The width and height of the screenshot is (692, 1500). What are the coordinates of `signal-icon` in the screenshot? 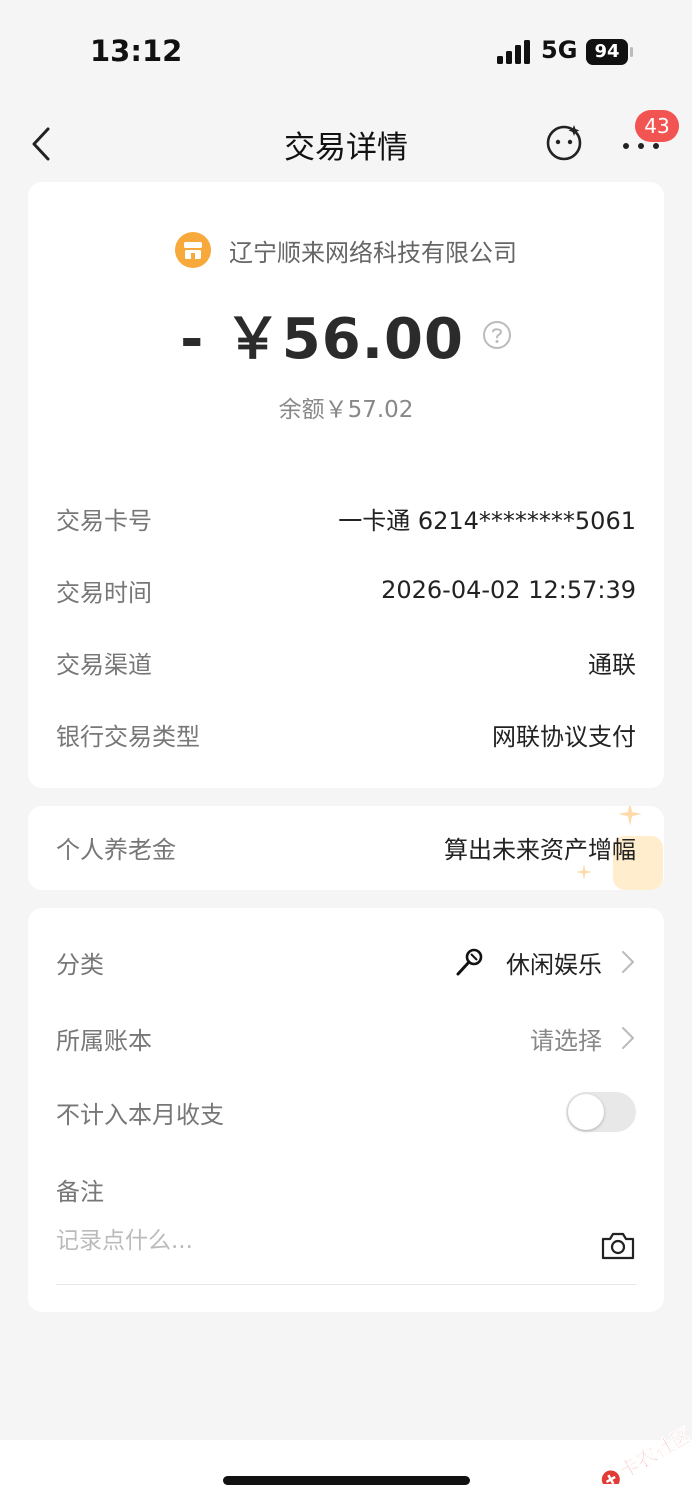 It's located at (513, 52).